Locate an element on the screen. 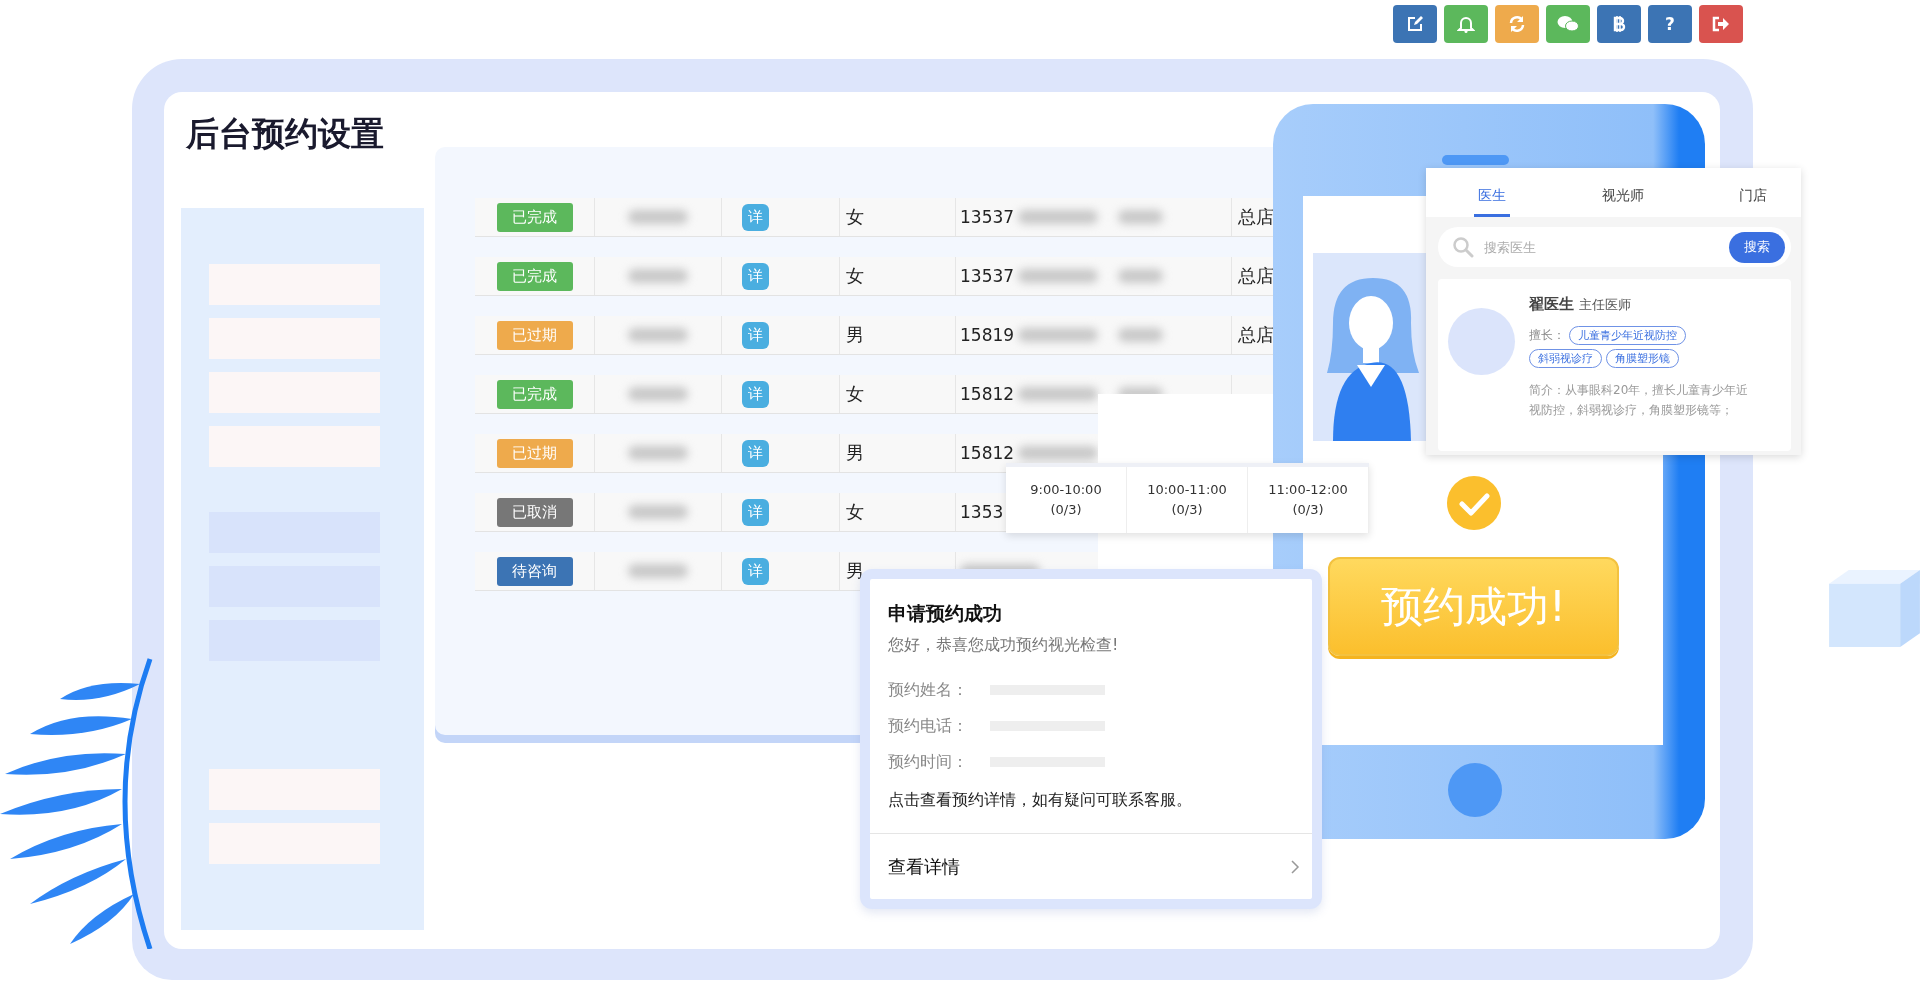 Image resolution: width=1920 pixels, height=981 pixels. search-icon is located at coordinates (1463, 247).